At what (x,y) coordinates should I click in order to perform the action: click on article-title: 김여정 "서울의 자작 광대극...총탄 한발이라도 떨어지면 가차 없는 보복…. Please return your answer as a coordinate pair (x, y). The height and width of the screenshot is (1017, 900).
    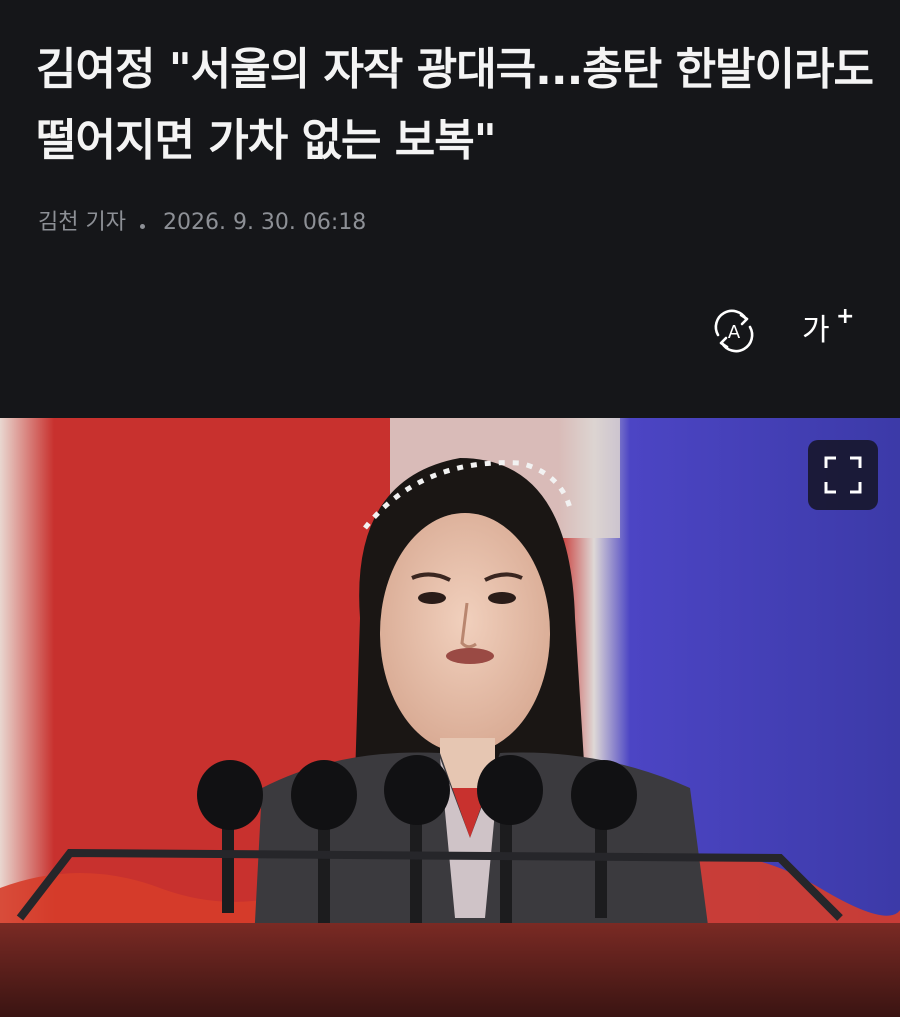
    Looking at the image, I should click on (455, 105).